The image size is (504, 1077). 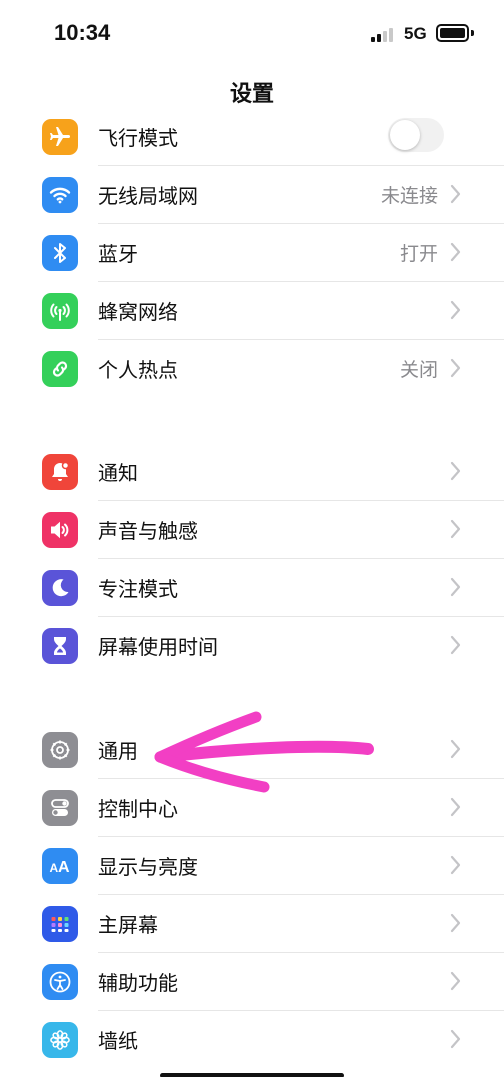 I want to click on wifi-icon, so click(x=60, y=195).